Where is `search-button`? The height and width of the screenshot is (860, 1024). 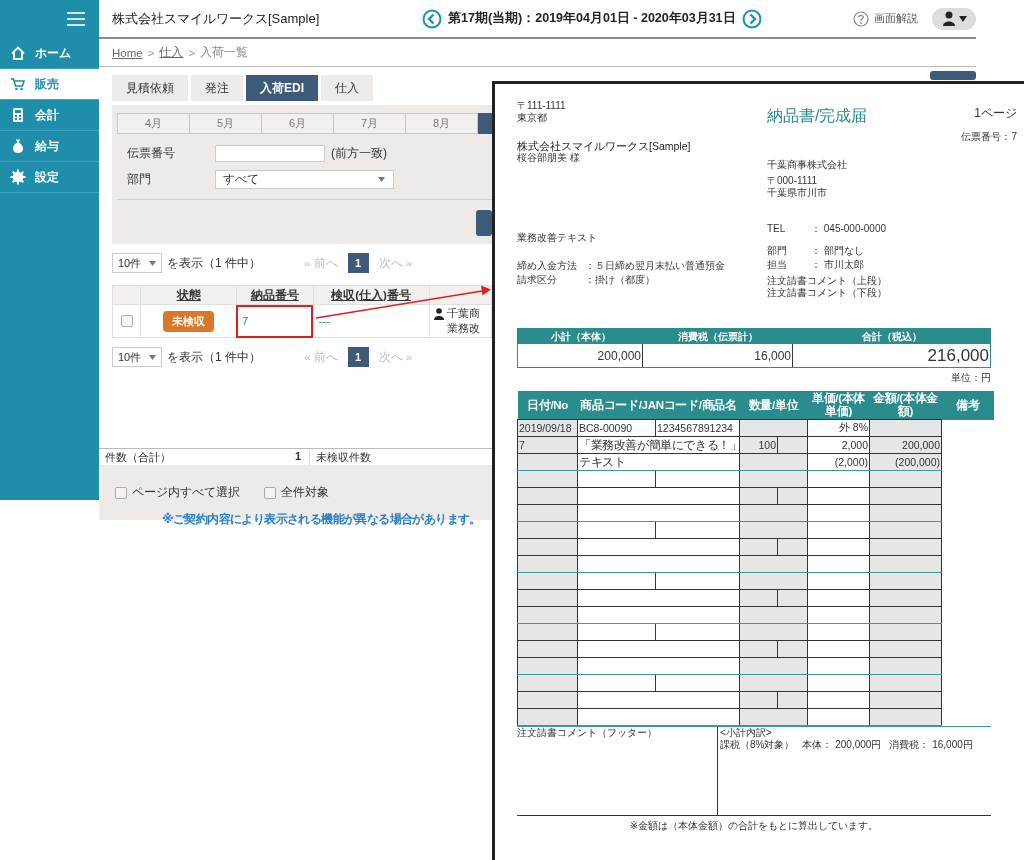 search-button is located at coordinates (484, 223).